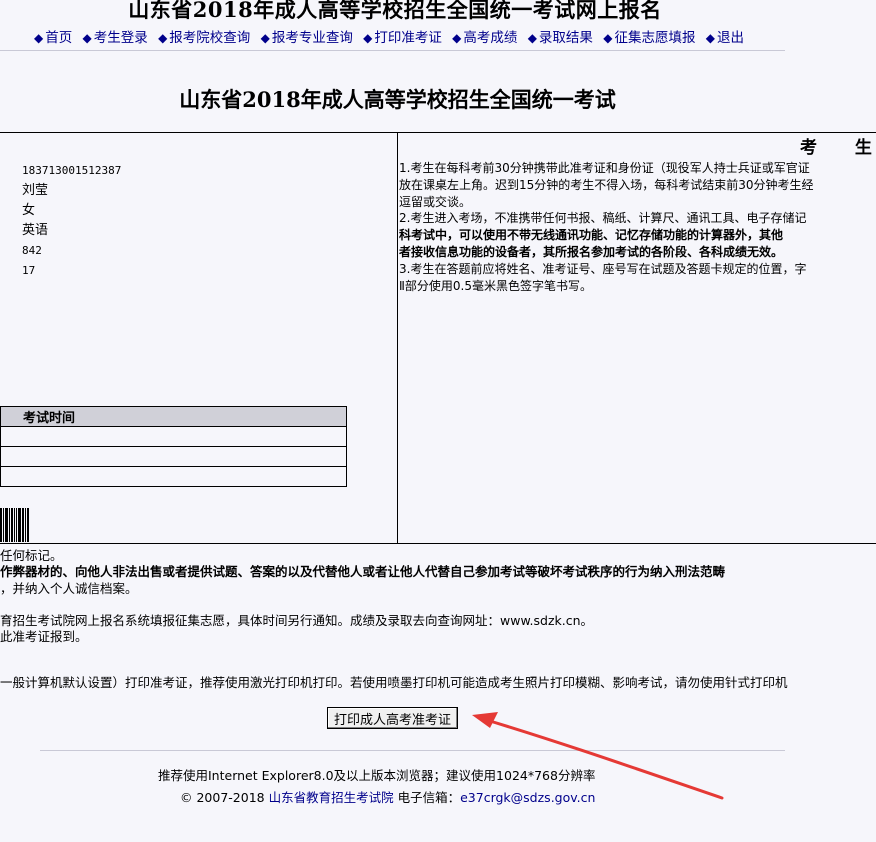  What do you see at coordinates (601, 758) in the screenshot?
I see `arrow-shaft` at bounding box center [601, 758].